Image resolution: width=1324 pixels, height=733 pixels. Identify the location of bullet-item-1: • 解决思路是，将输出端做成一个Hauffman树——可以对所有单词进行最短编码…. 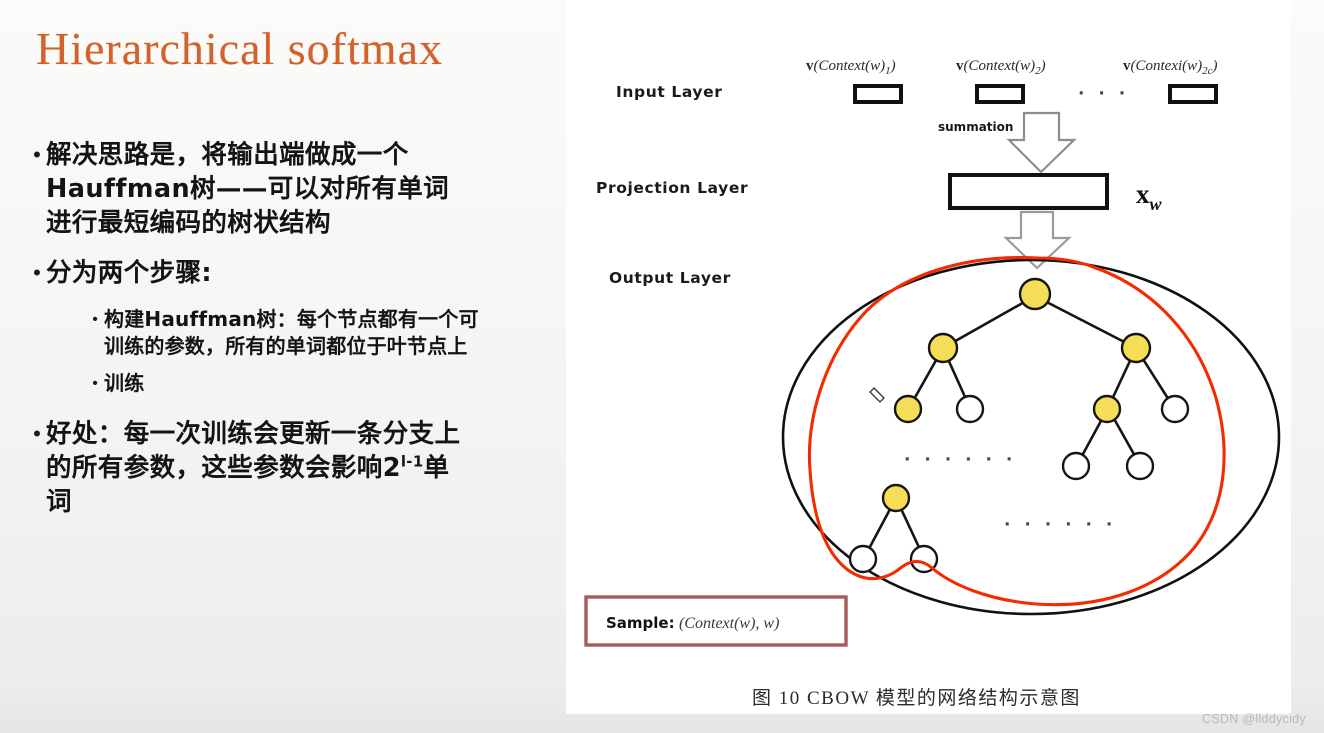
(288, 189).